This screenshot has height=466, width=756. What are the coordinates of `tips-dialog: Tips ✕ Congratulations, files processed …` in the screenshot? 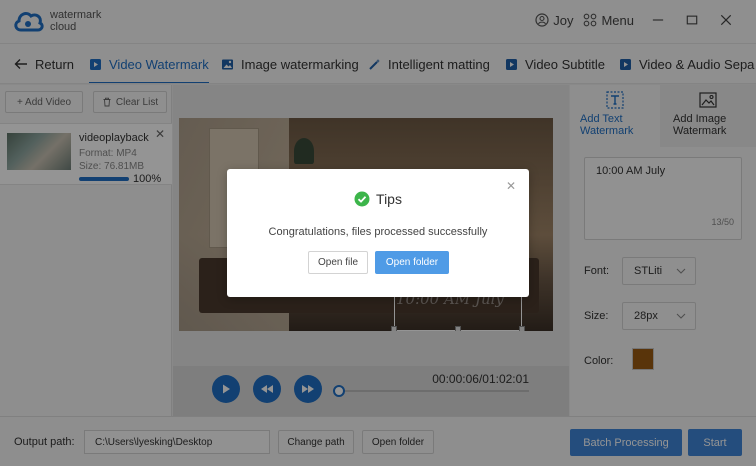 It's located at (378, 233).